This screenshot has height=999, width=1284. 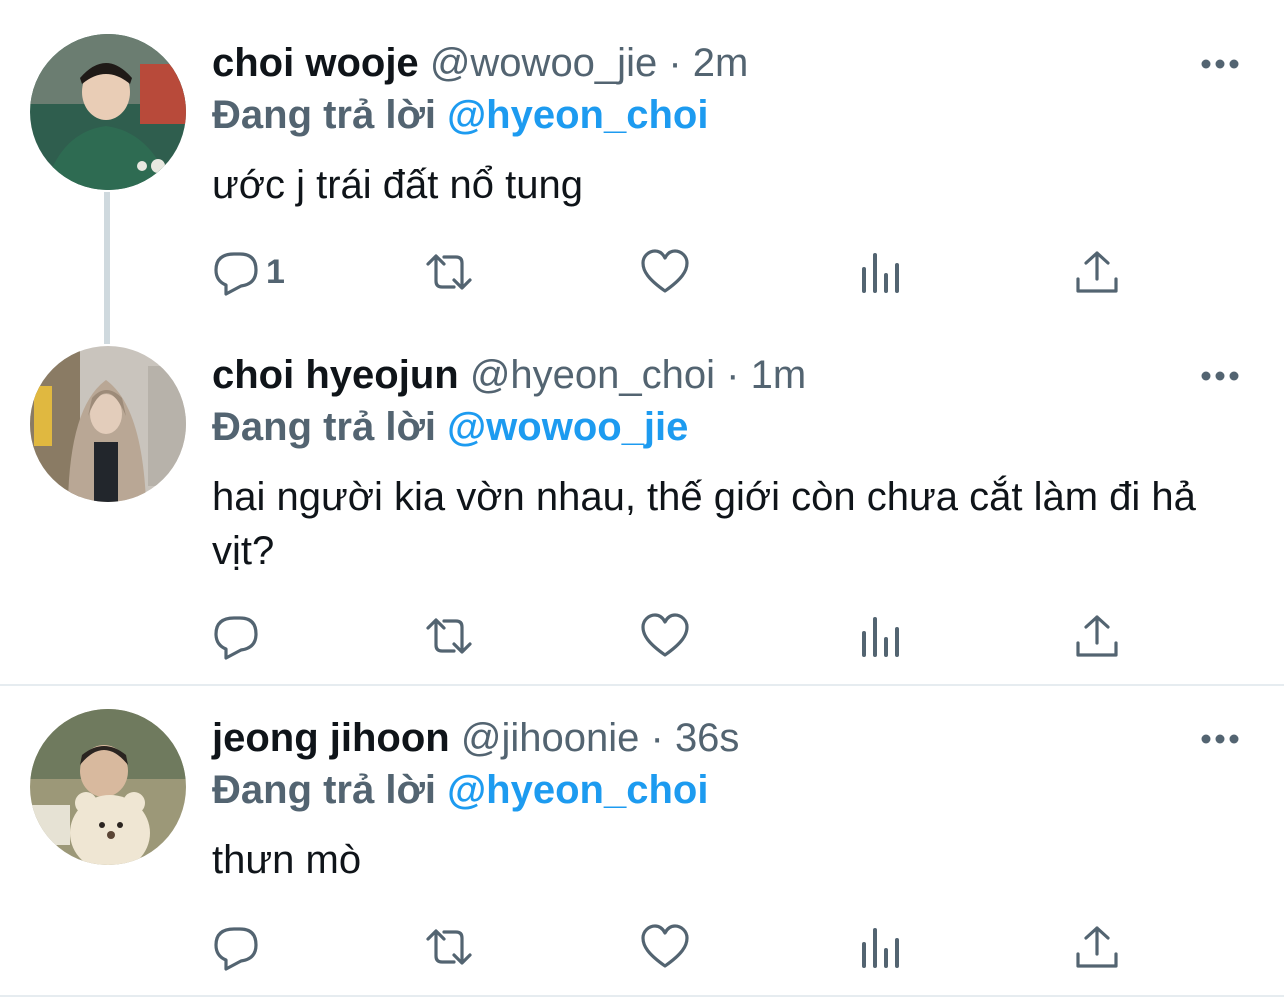 I want to click on timestamp: 36s, so click(x=707, y=738).